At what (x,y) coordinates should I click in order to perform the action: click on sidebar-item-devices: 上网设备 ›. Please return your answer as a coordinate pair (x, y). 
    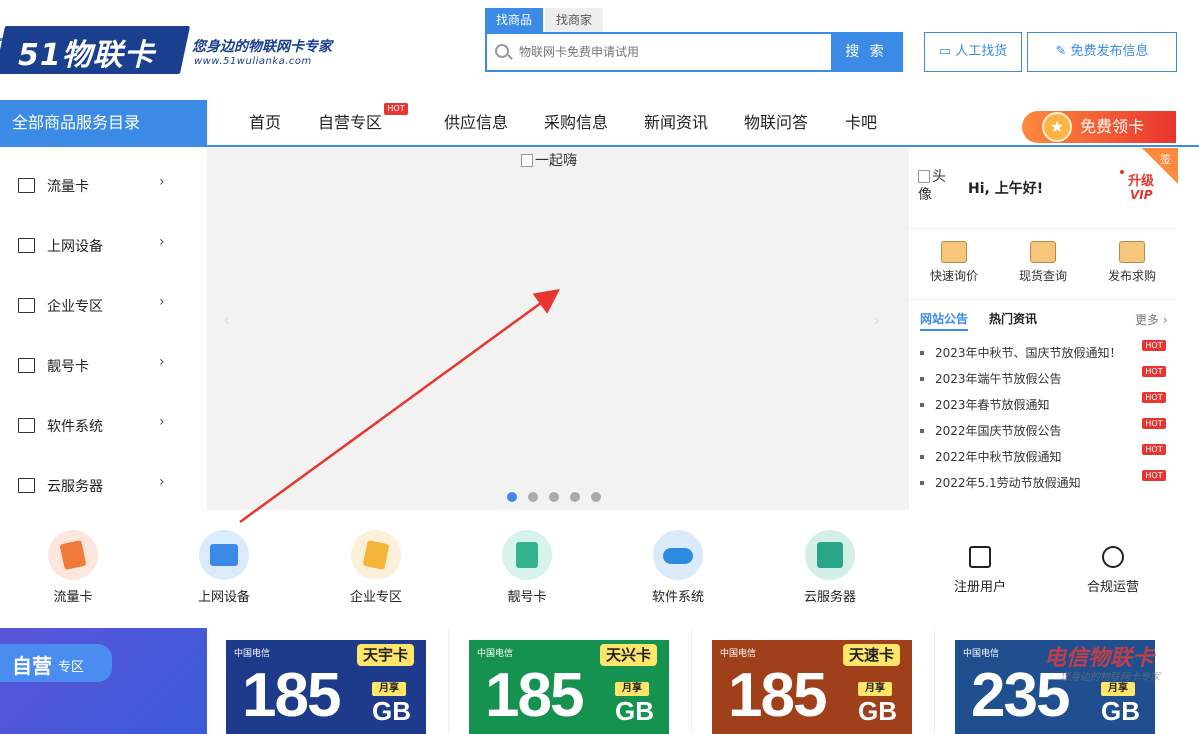
    Looking at the image, I should click on (103, 244).